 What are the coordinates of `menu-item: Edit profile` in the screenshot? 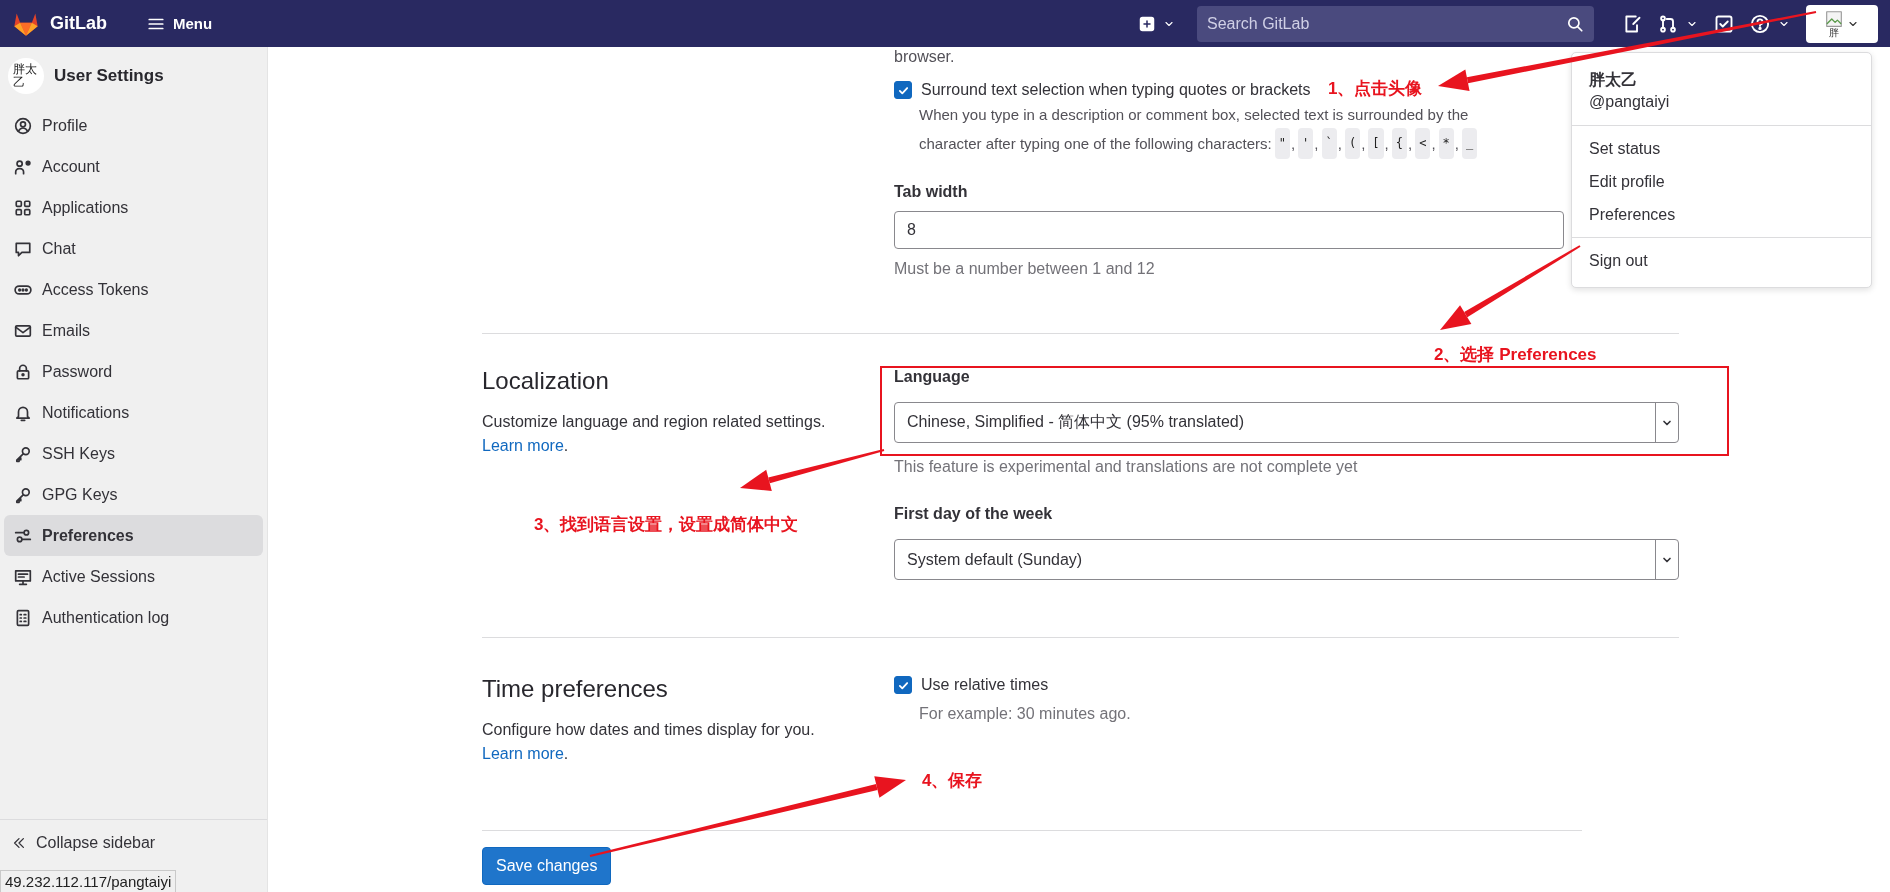 It's located at (1721, 181).